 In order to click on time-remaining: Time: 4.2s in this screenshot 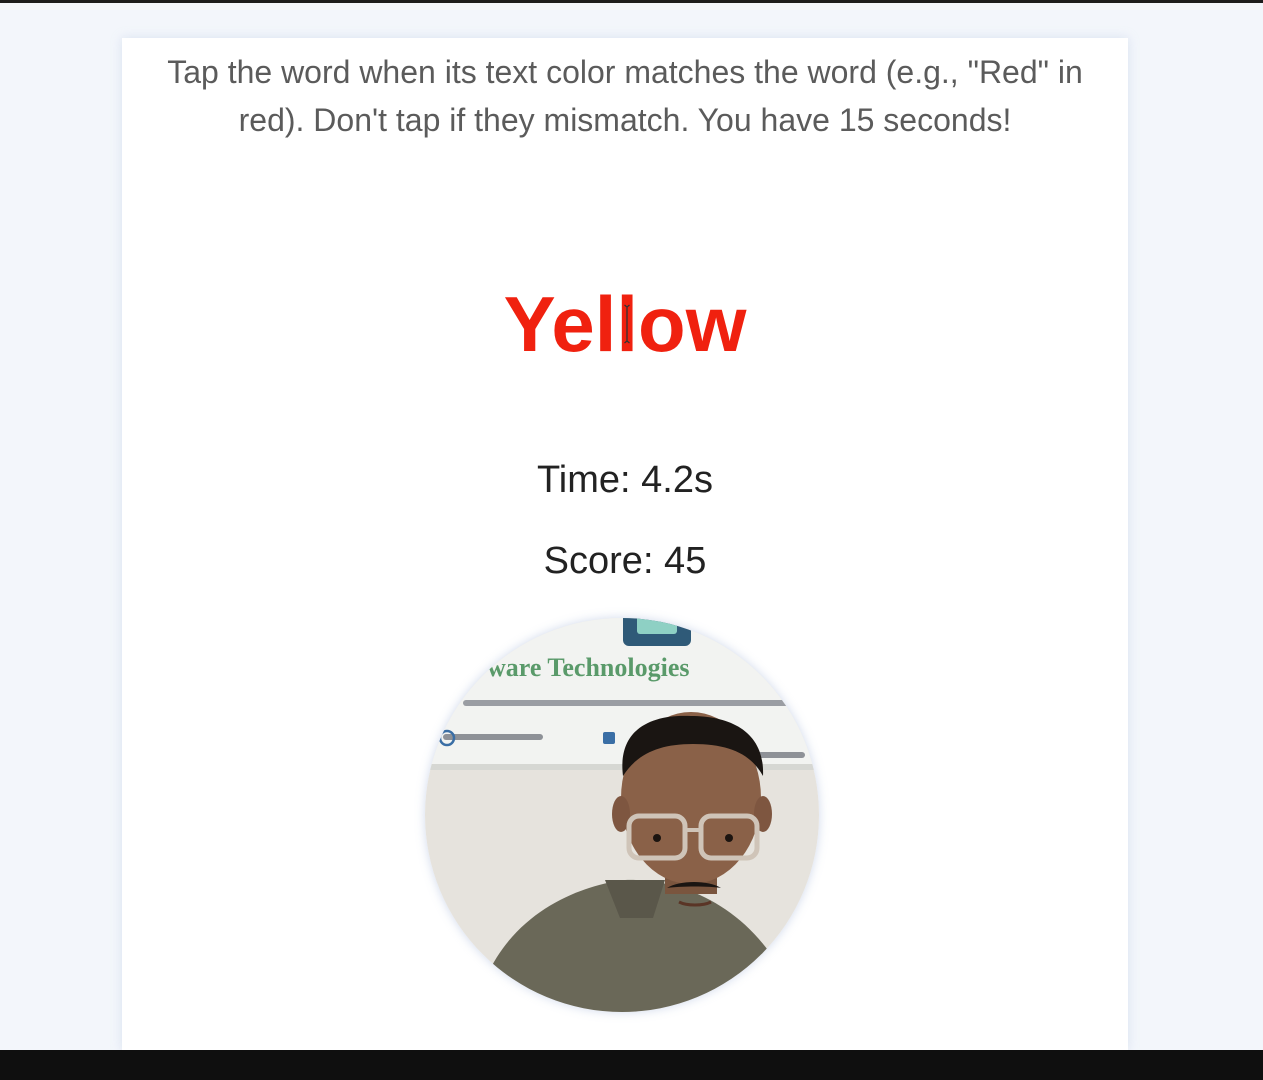, I will do `click(625, 480)`.